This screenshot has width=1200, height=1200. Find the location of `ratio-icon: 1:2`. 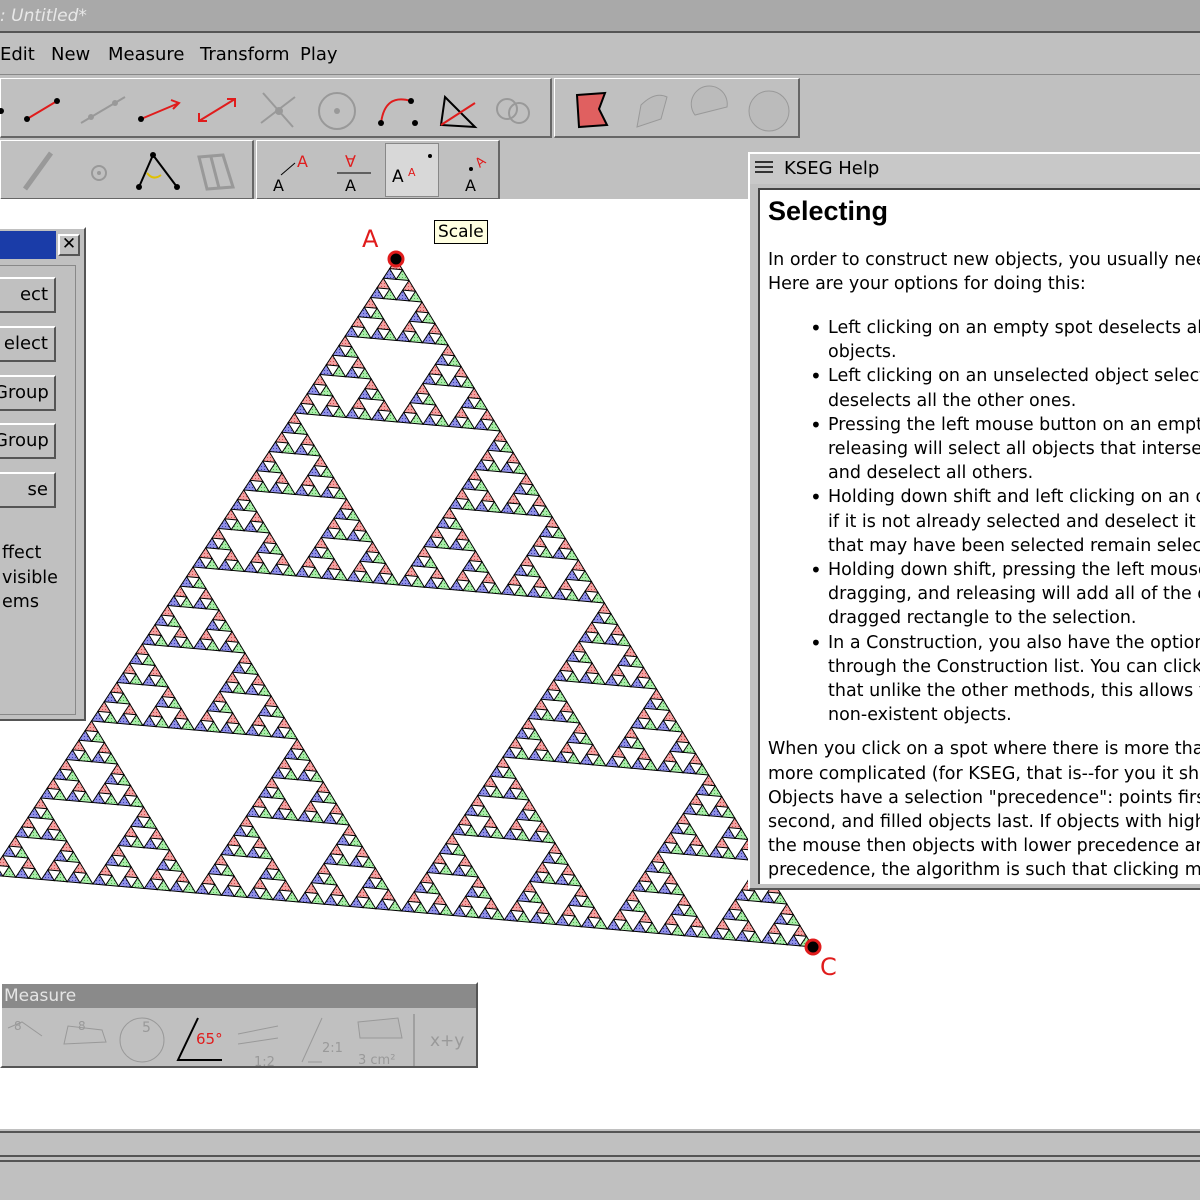

ratio-icon: 1:2 is located at coordinates (258, 1047).